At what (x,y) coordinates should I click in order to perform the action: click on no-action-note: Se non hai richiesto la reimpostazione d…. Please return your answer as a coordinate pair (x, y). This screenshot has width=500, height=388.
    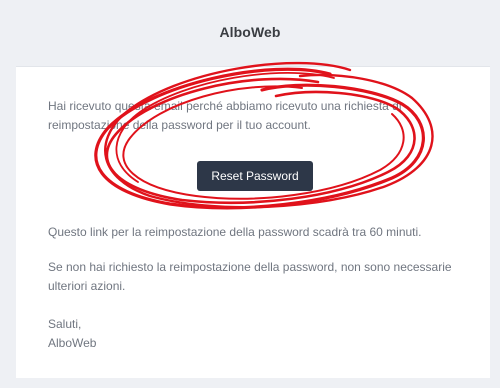
    Looking at the image, I should click on (250, 276).